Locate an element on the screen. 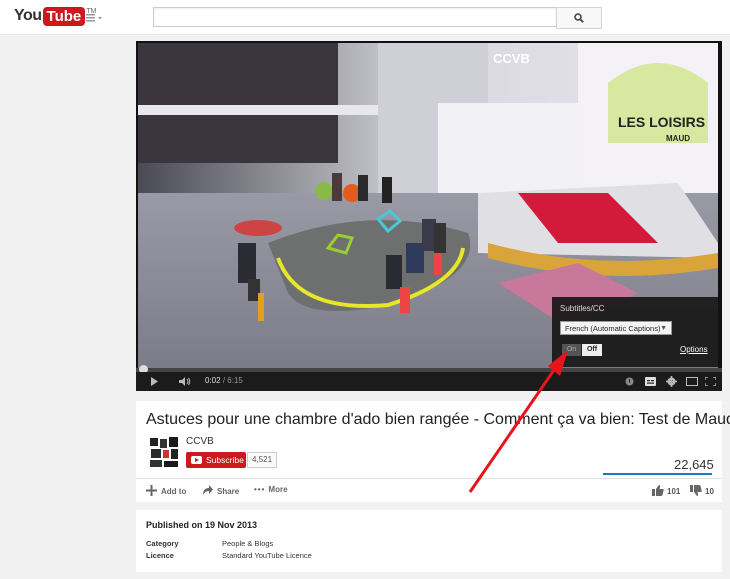  search-icon is located at coordinates (579, 18).